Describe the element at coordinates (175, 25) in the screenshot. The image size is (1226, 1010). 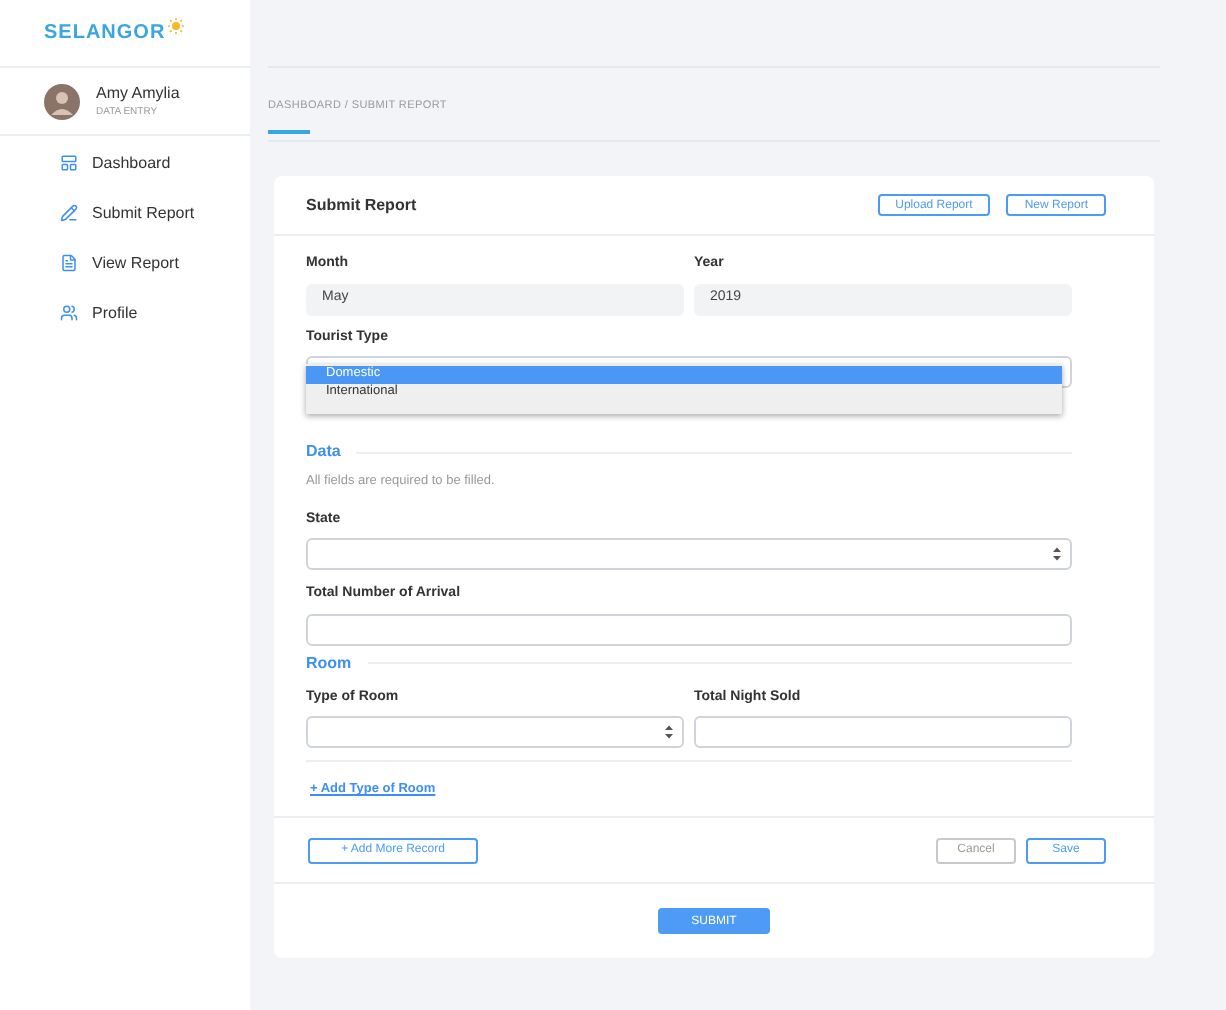
I see `sun-icon` at that location.